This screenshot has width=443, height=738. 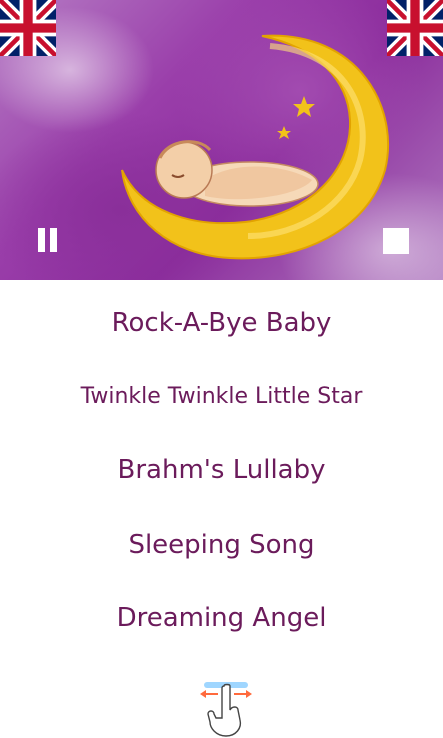 I want to click on stop-icon, so click(x=396, y=241).